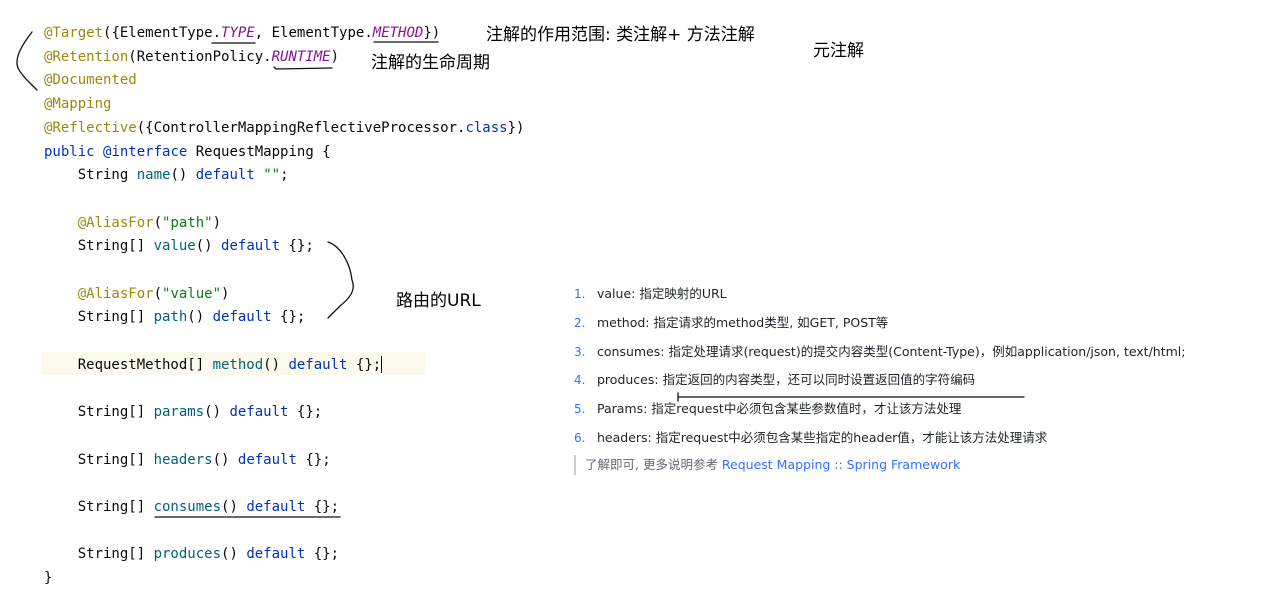 This screenshot has width=1287, height=598. Describe the element at coordinates (653, 464) in the screenshot. I see `quote-text: 了解即可, 更多说明参考` at that location.